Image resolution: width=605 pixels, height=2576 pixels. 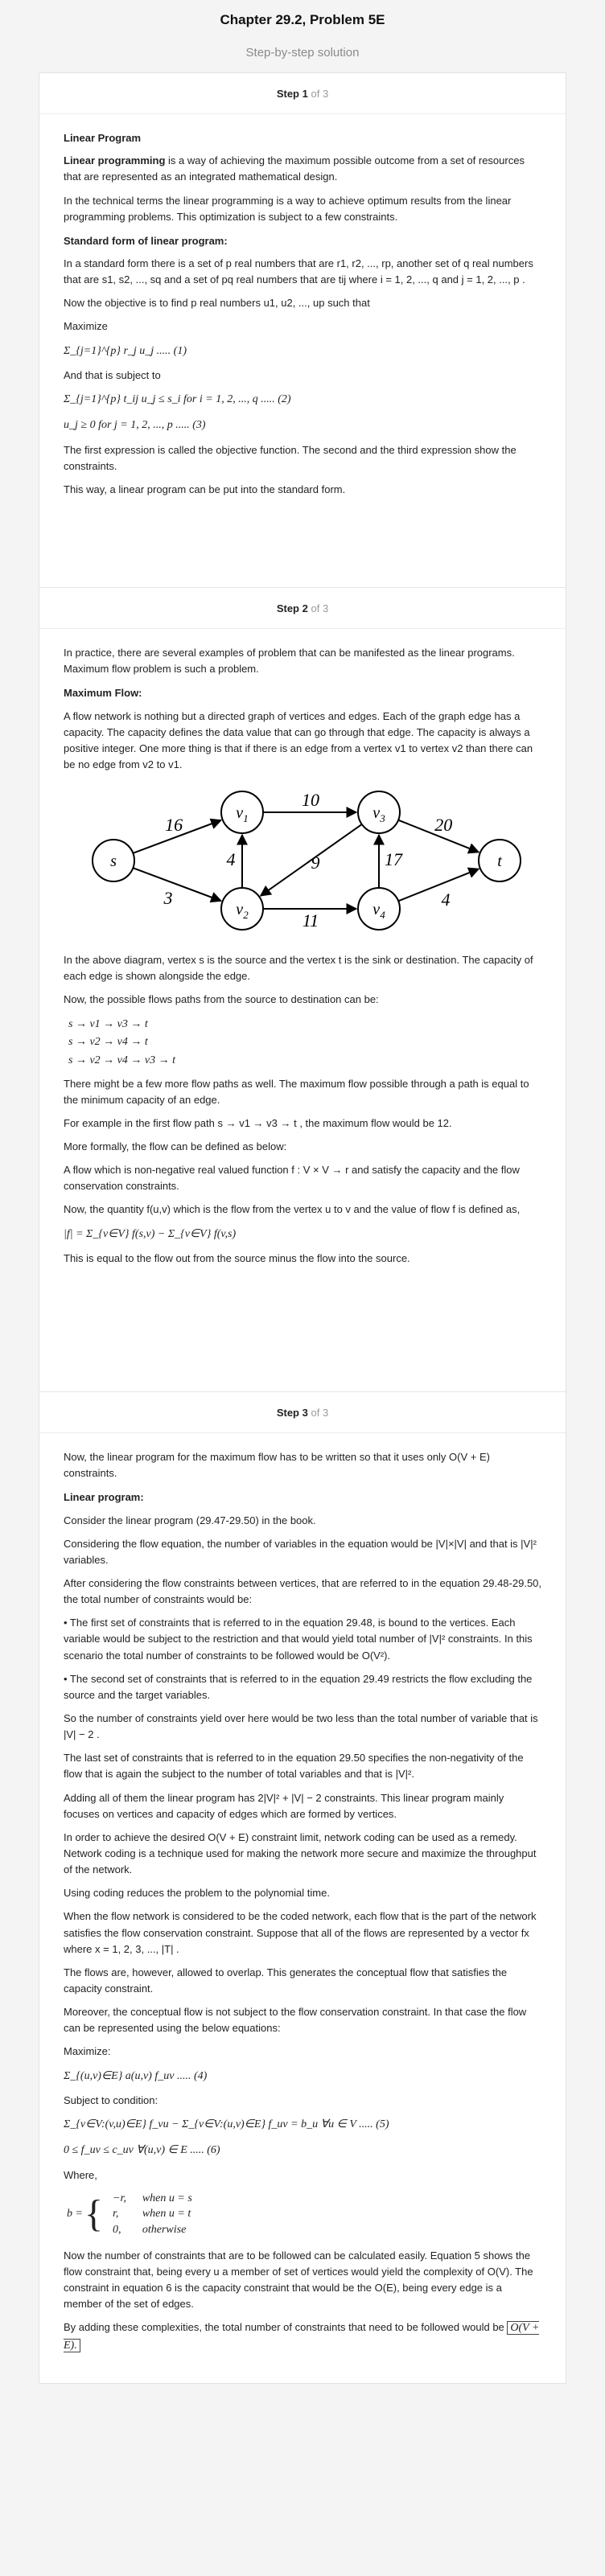 I want to click on edge-capacity-label: 17, so click(x=394, y=859).